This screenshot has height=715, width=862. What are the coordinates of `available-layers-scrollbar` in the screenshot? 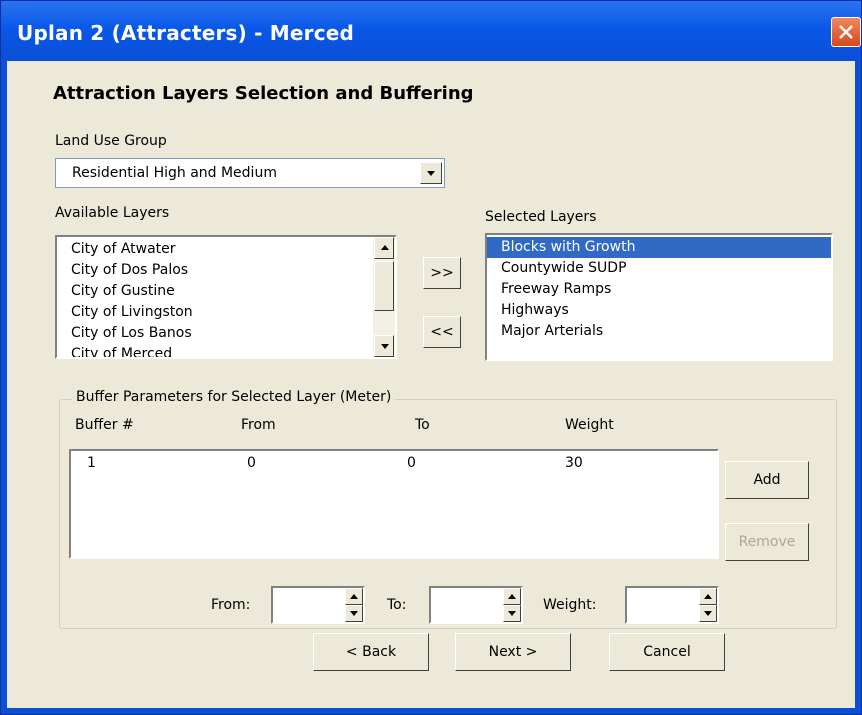 It's located at (384, 297).